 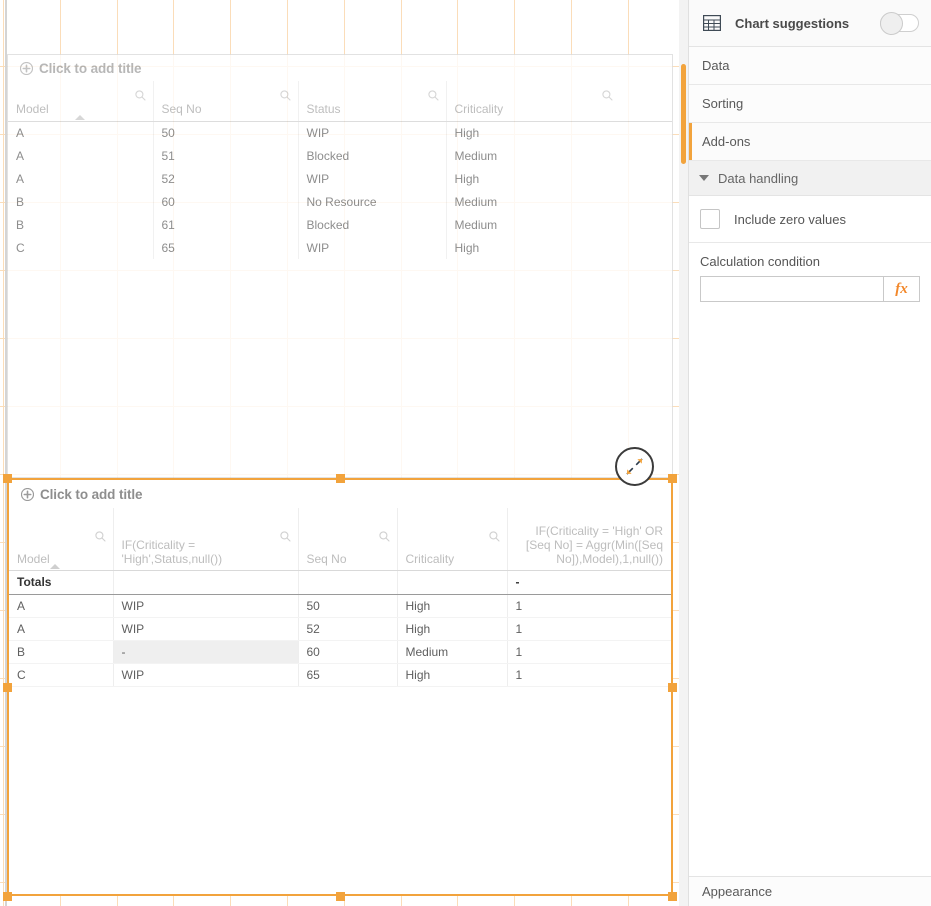 I want to click on selection-handle-mid-right, so click(x=672, y=687).